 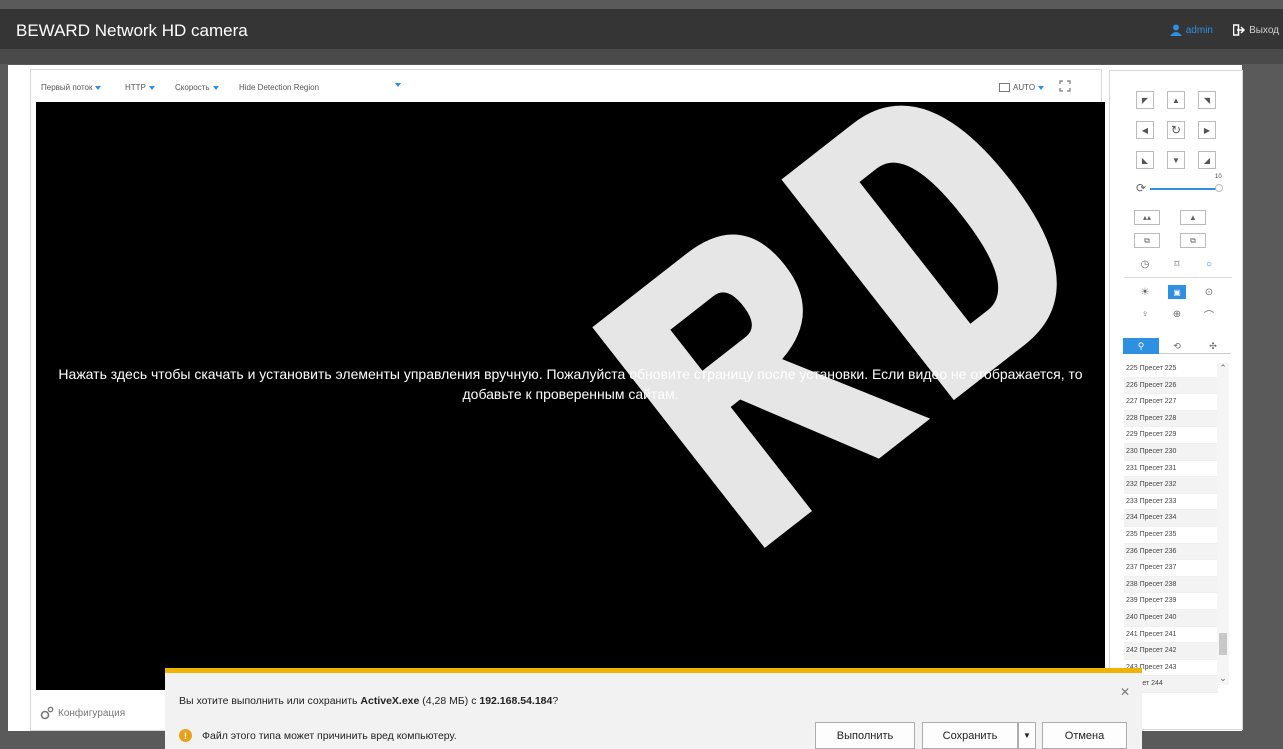 What do you see at coordinates (1171, 419) in the screenshot?
I see `list-item: 228 Пресет 228` at bounding box center [1171, 419].